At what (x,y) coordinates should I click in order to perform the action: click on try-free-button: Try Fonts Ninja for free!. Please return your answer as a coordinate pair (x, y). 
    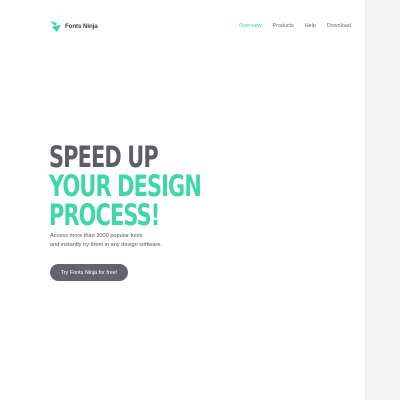
    Looking at the image, I should click on (89, 272).